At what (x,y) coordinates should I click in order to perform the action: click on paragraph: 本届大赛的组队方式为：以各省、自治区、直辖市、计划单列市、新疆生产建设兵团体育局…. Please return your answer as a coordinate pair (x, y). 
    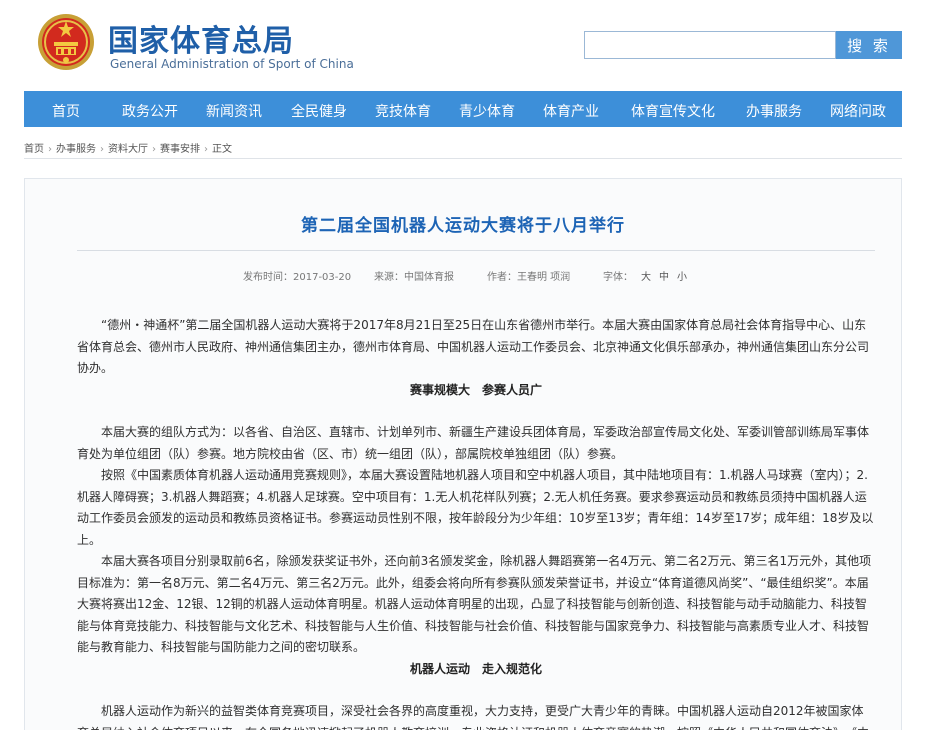
    Looking at the image, I should click on (473, 443).